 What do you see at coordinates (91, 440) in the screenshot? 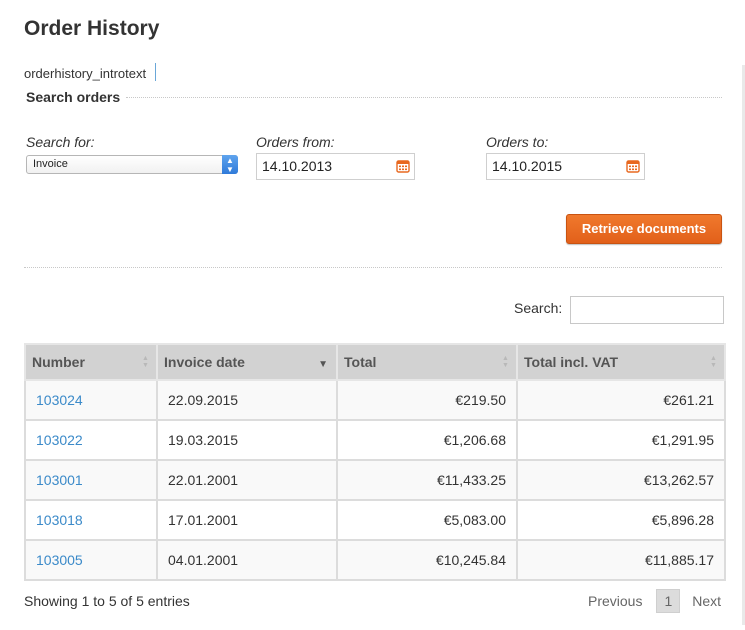
I see `order-number-cell: 103022` at bounding box center [91, 440].